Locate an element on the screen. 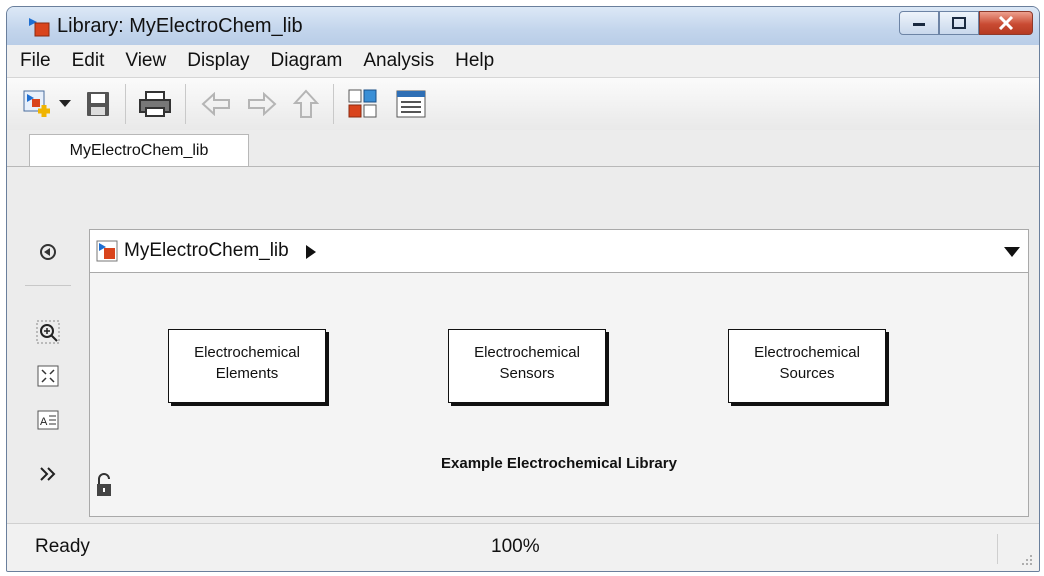  status-text: Ready is located at coordinates (62, 546).